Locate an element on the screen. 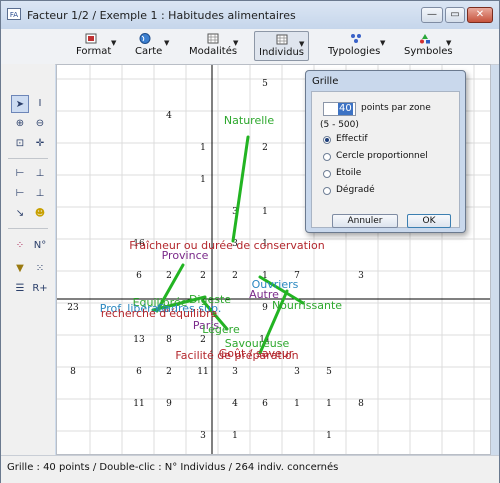  axis-4-icon: ⊥ is located at coordinates (40, 194).